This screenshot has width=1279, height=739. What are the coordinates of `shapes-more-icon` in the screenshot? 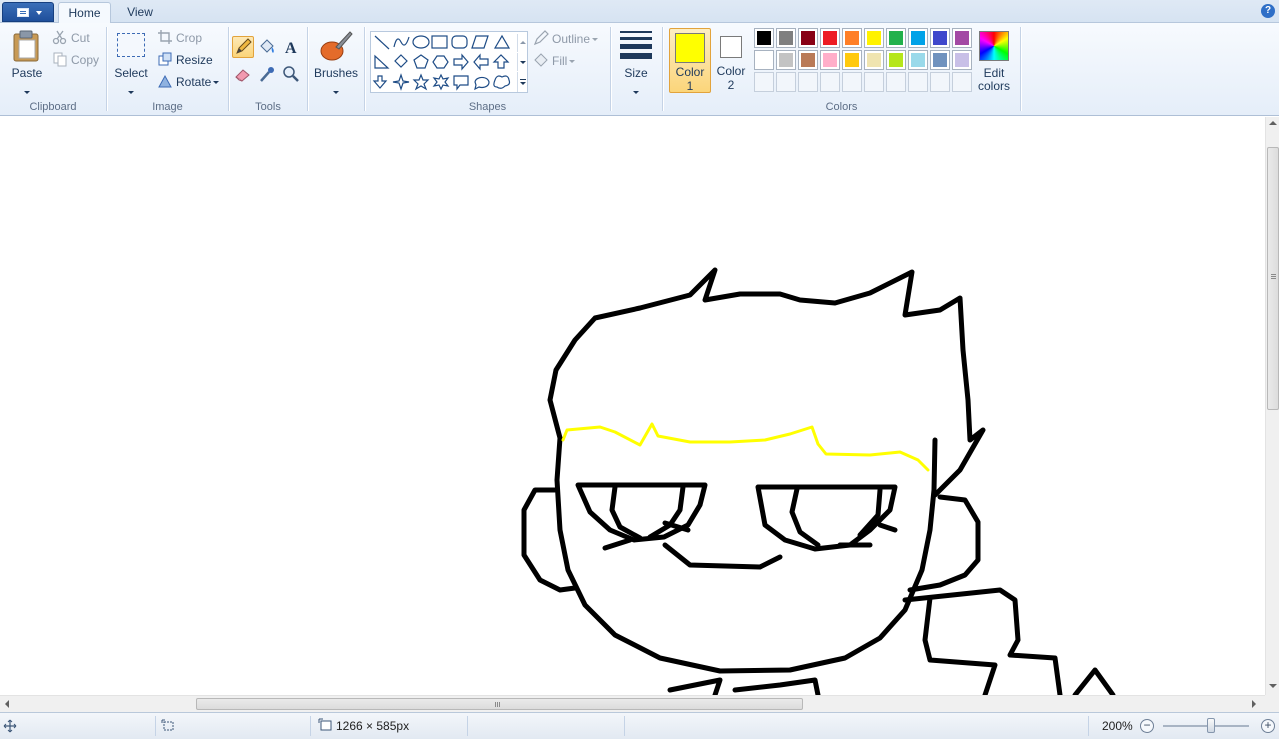 It's located at (522, 82).